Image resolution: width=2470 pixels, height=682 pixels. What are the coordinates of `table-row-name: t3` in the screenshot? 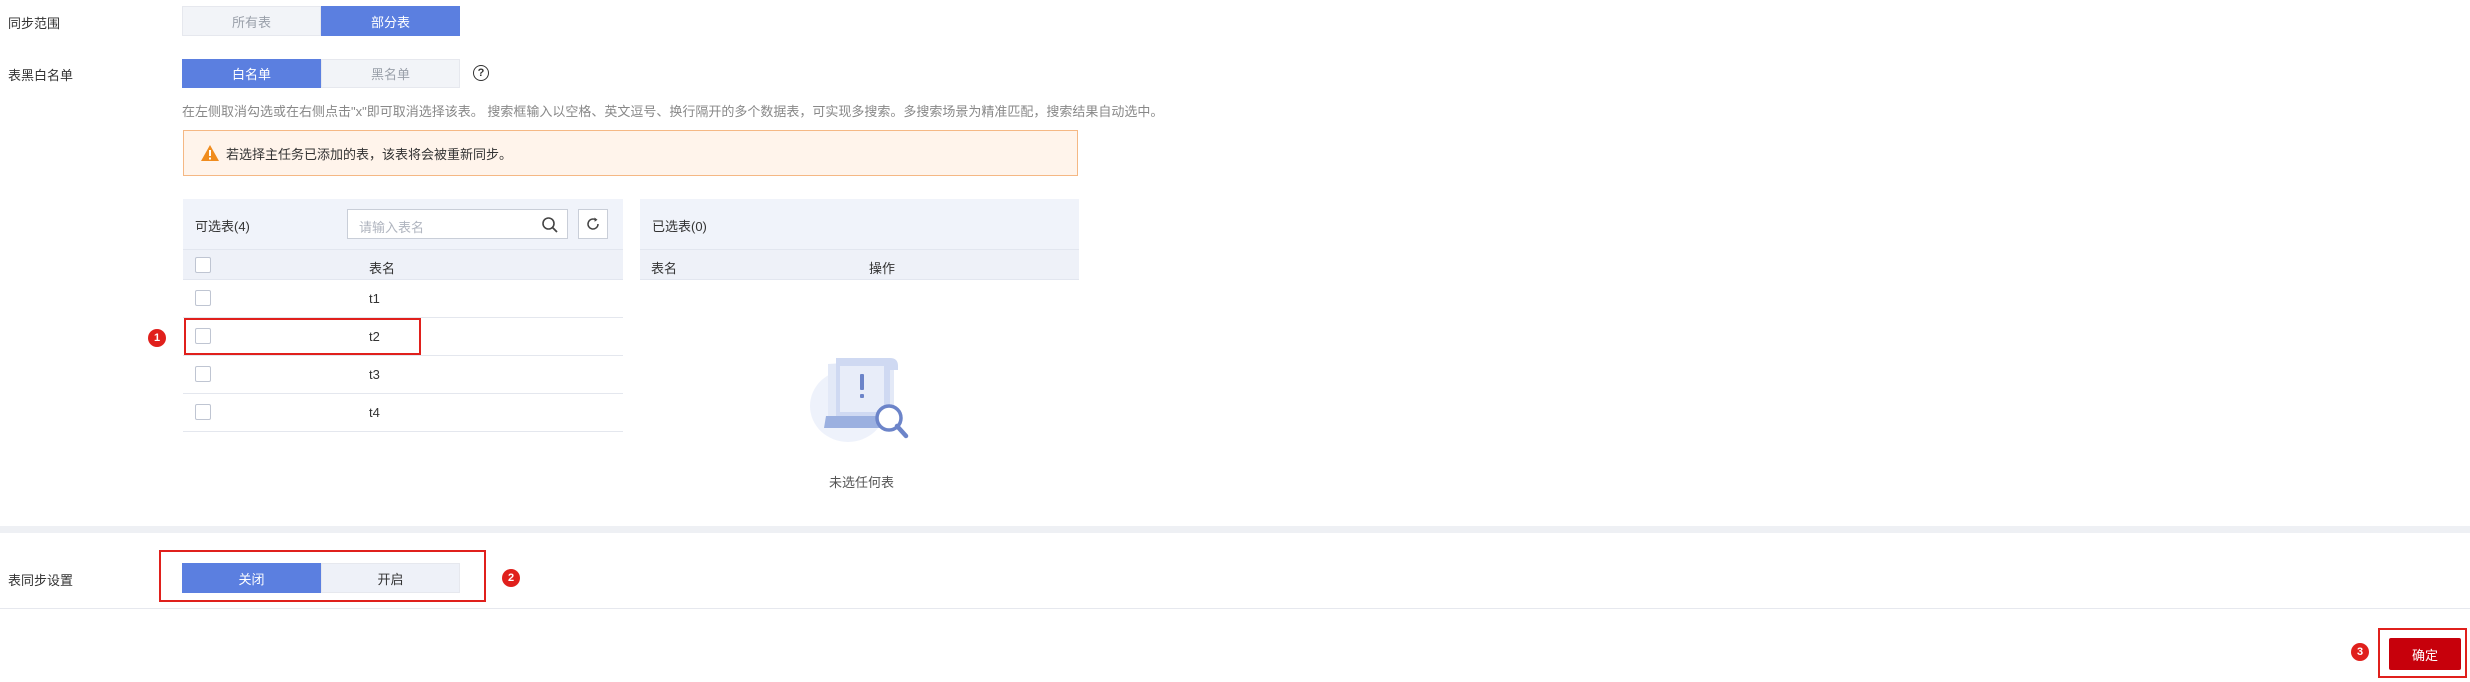 It's located at (374, 374).